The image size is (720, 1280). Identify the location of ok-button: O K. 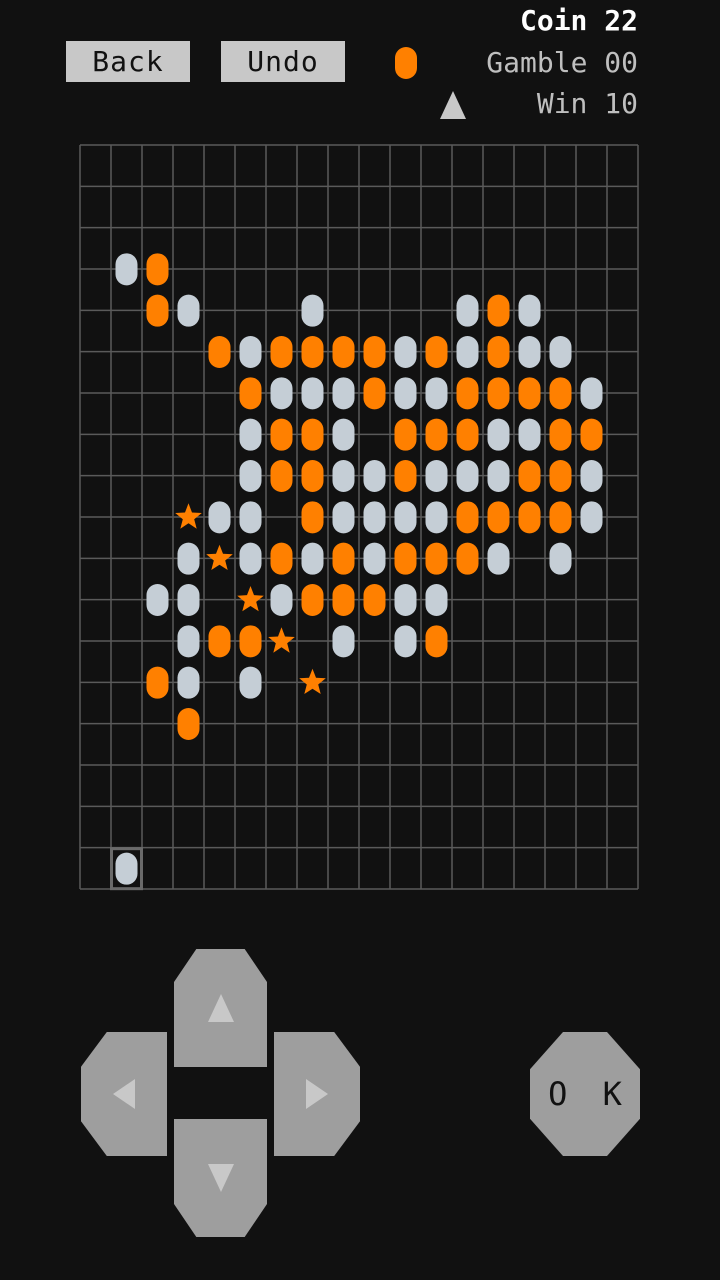
(585, 1094).